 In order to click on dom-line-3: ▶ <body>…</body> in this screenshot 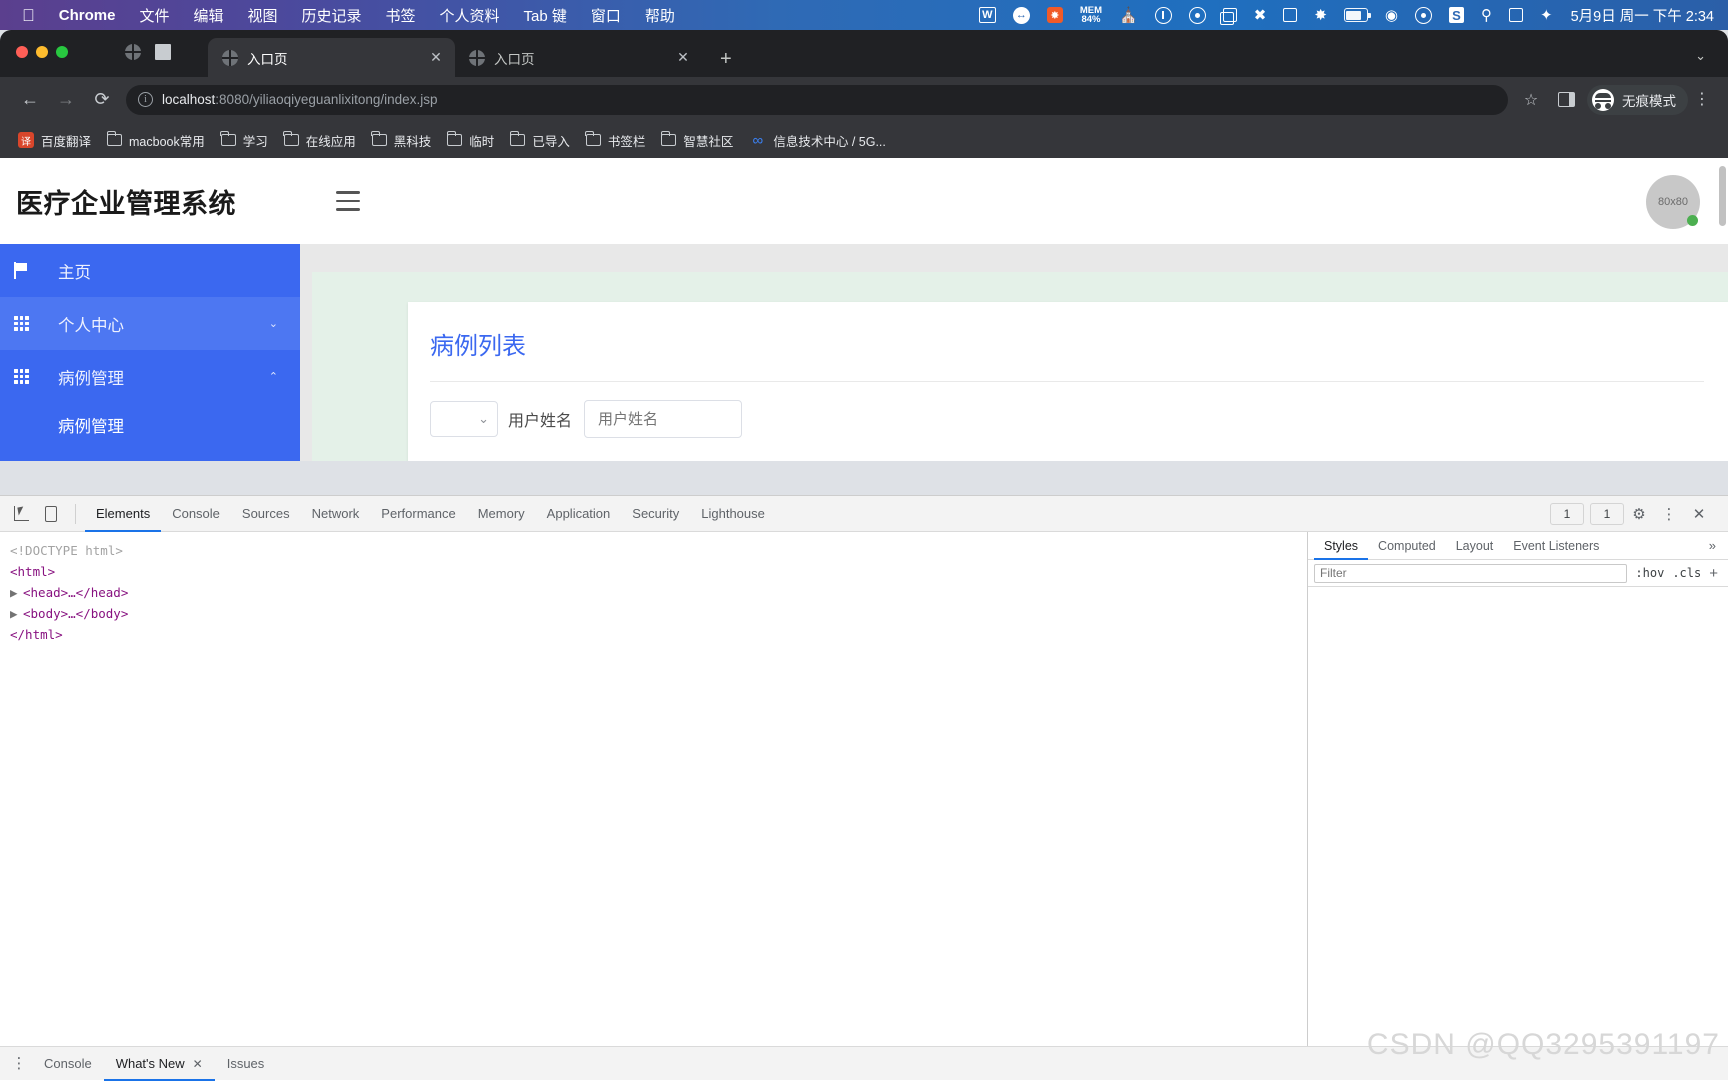, I will do `click(658, 613)`.